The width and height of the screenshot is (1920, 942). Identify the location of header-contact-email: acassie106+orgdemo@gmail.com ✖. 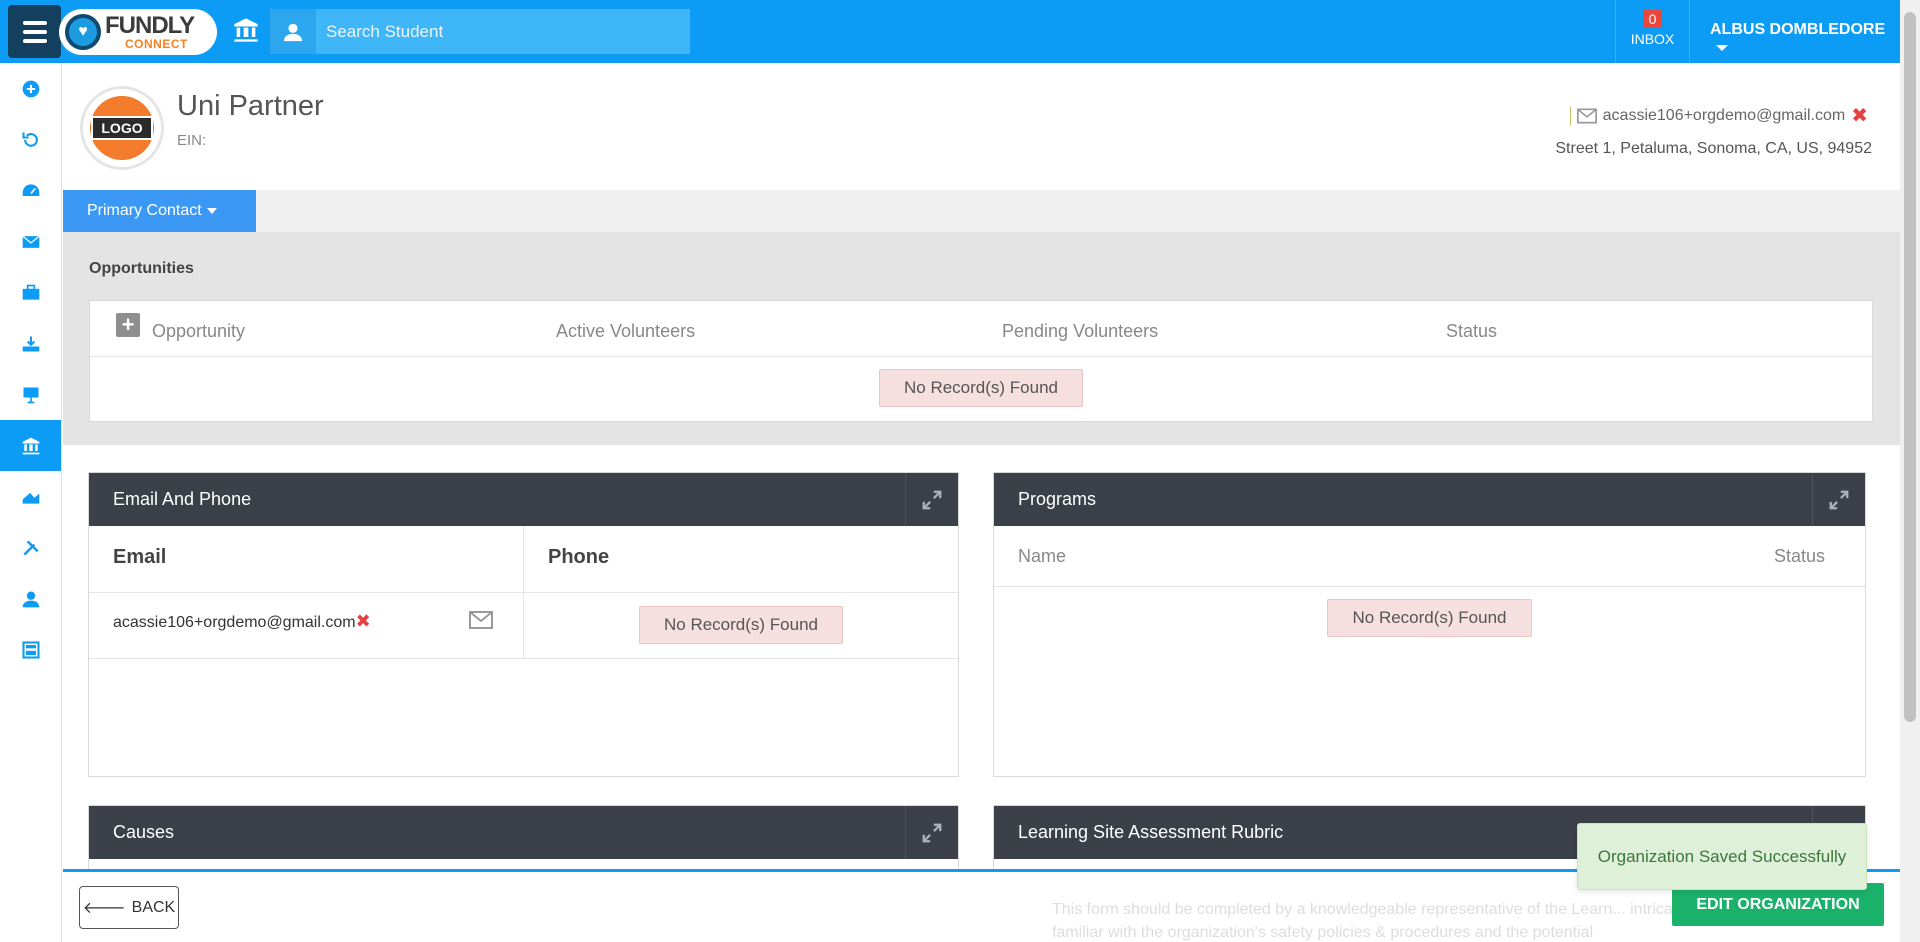
(1718, 115).